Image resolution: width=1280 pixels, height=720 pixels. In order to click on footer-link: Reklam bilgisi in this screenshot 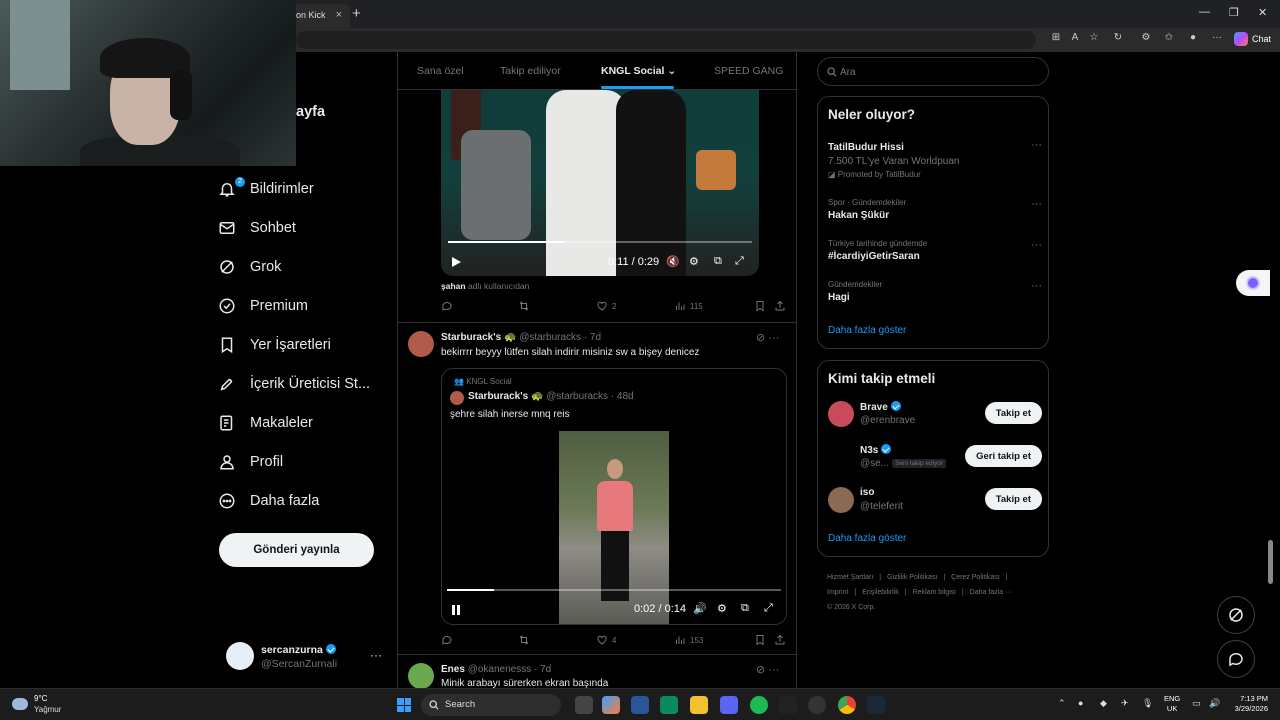, I will do `click(934, 592)`.